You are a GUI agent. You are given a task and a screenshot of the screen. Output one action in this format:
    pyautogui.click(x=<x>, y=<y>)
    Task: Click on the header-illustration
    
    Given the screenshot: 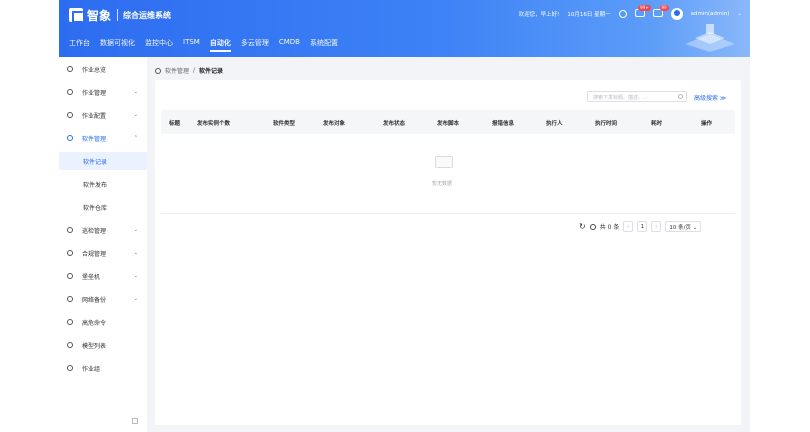 What is the action you would take?
    pyautogui.click(x=710, y=38)
    